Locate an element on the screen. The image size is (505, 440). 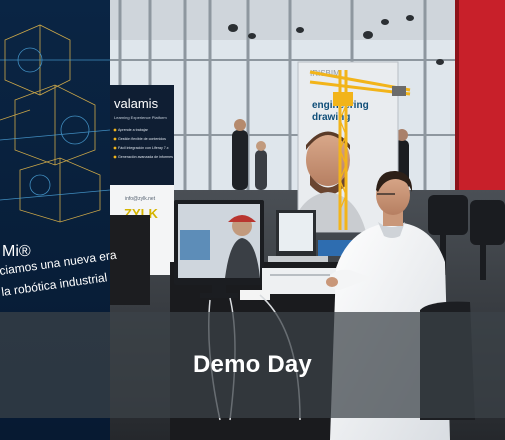
left-banner-mark: Mi® is located at coordinates (16, 251).